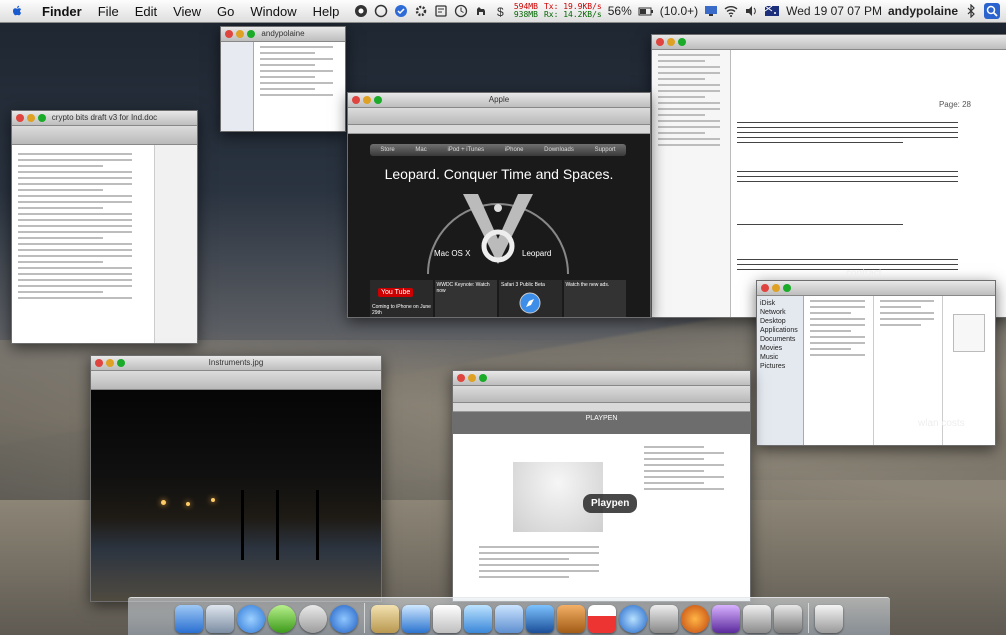 This screenshot has height=635, width=1006. Describe the element at coordinates (421, 11) in the screenshot. I see `gear-status-icon` at that location.